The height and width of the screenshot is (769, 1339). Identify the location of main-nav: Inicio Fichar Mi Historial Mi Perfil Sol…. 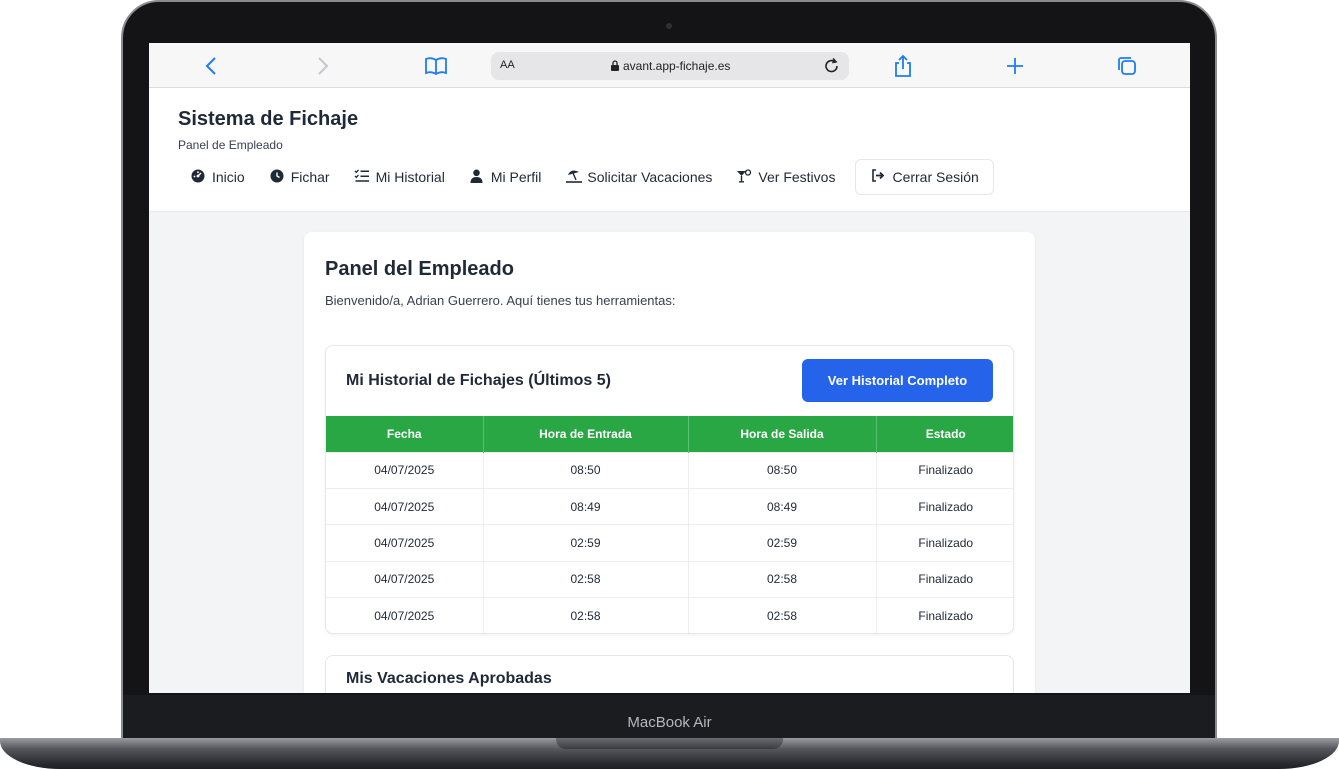
(586, 177).